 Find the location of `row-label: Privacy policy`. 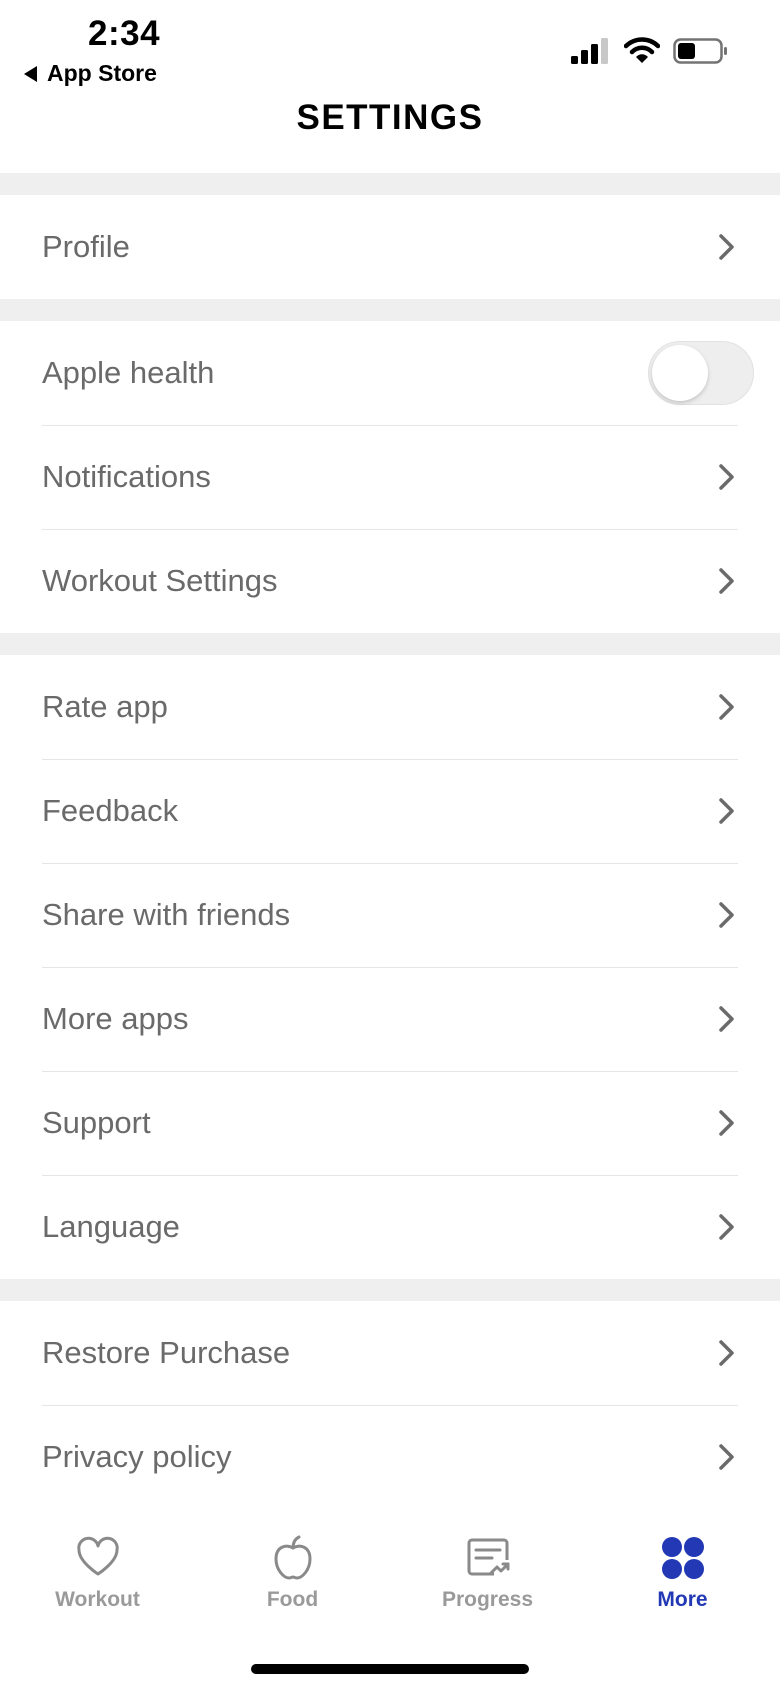

row-label: Privacy policy is located at coordinates (137, 1456).